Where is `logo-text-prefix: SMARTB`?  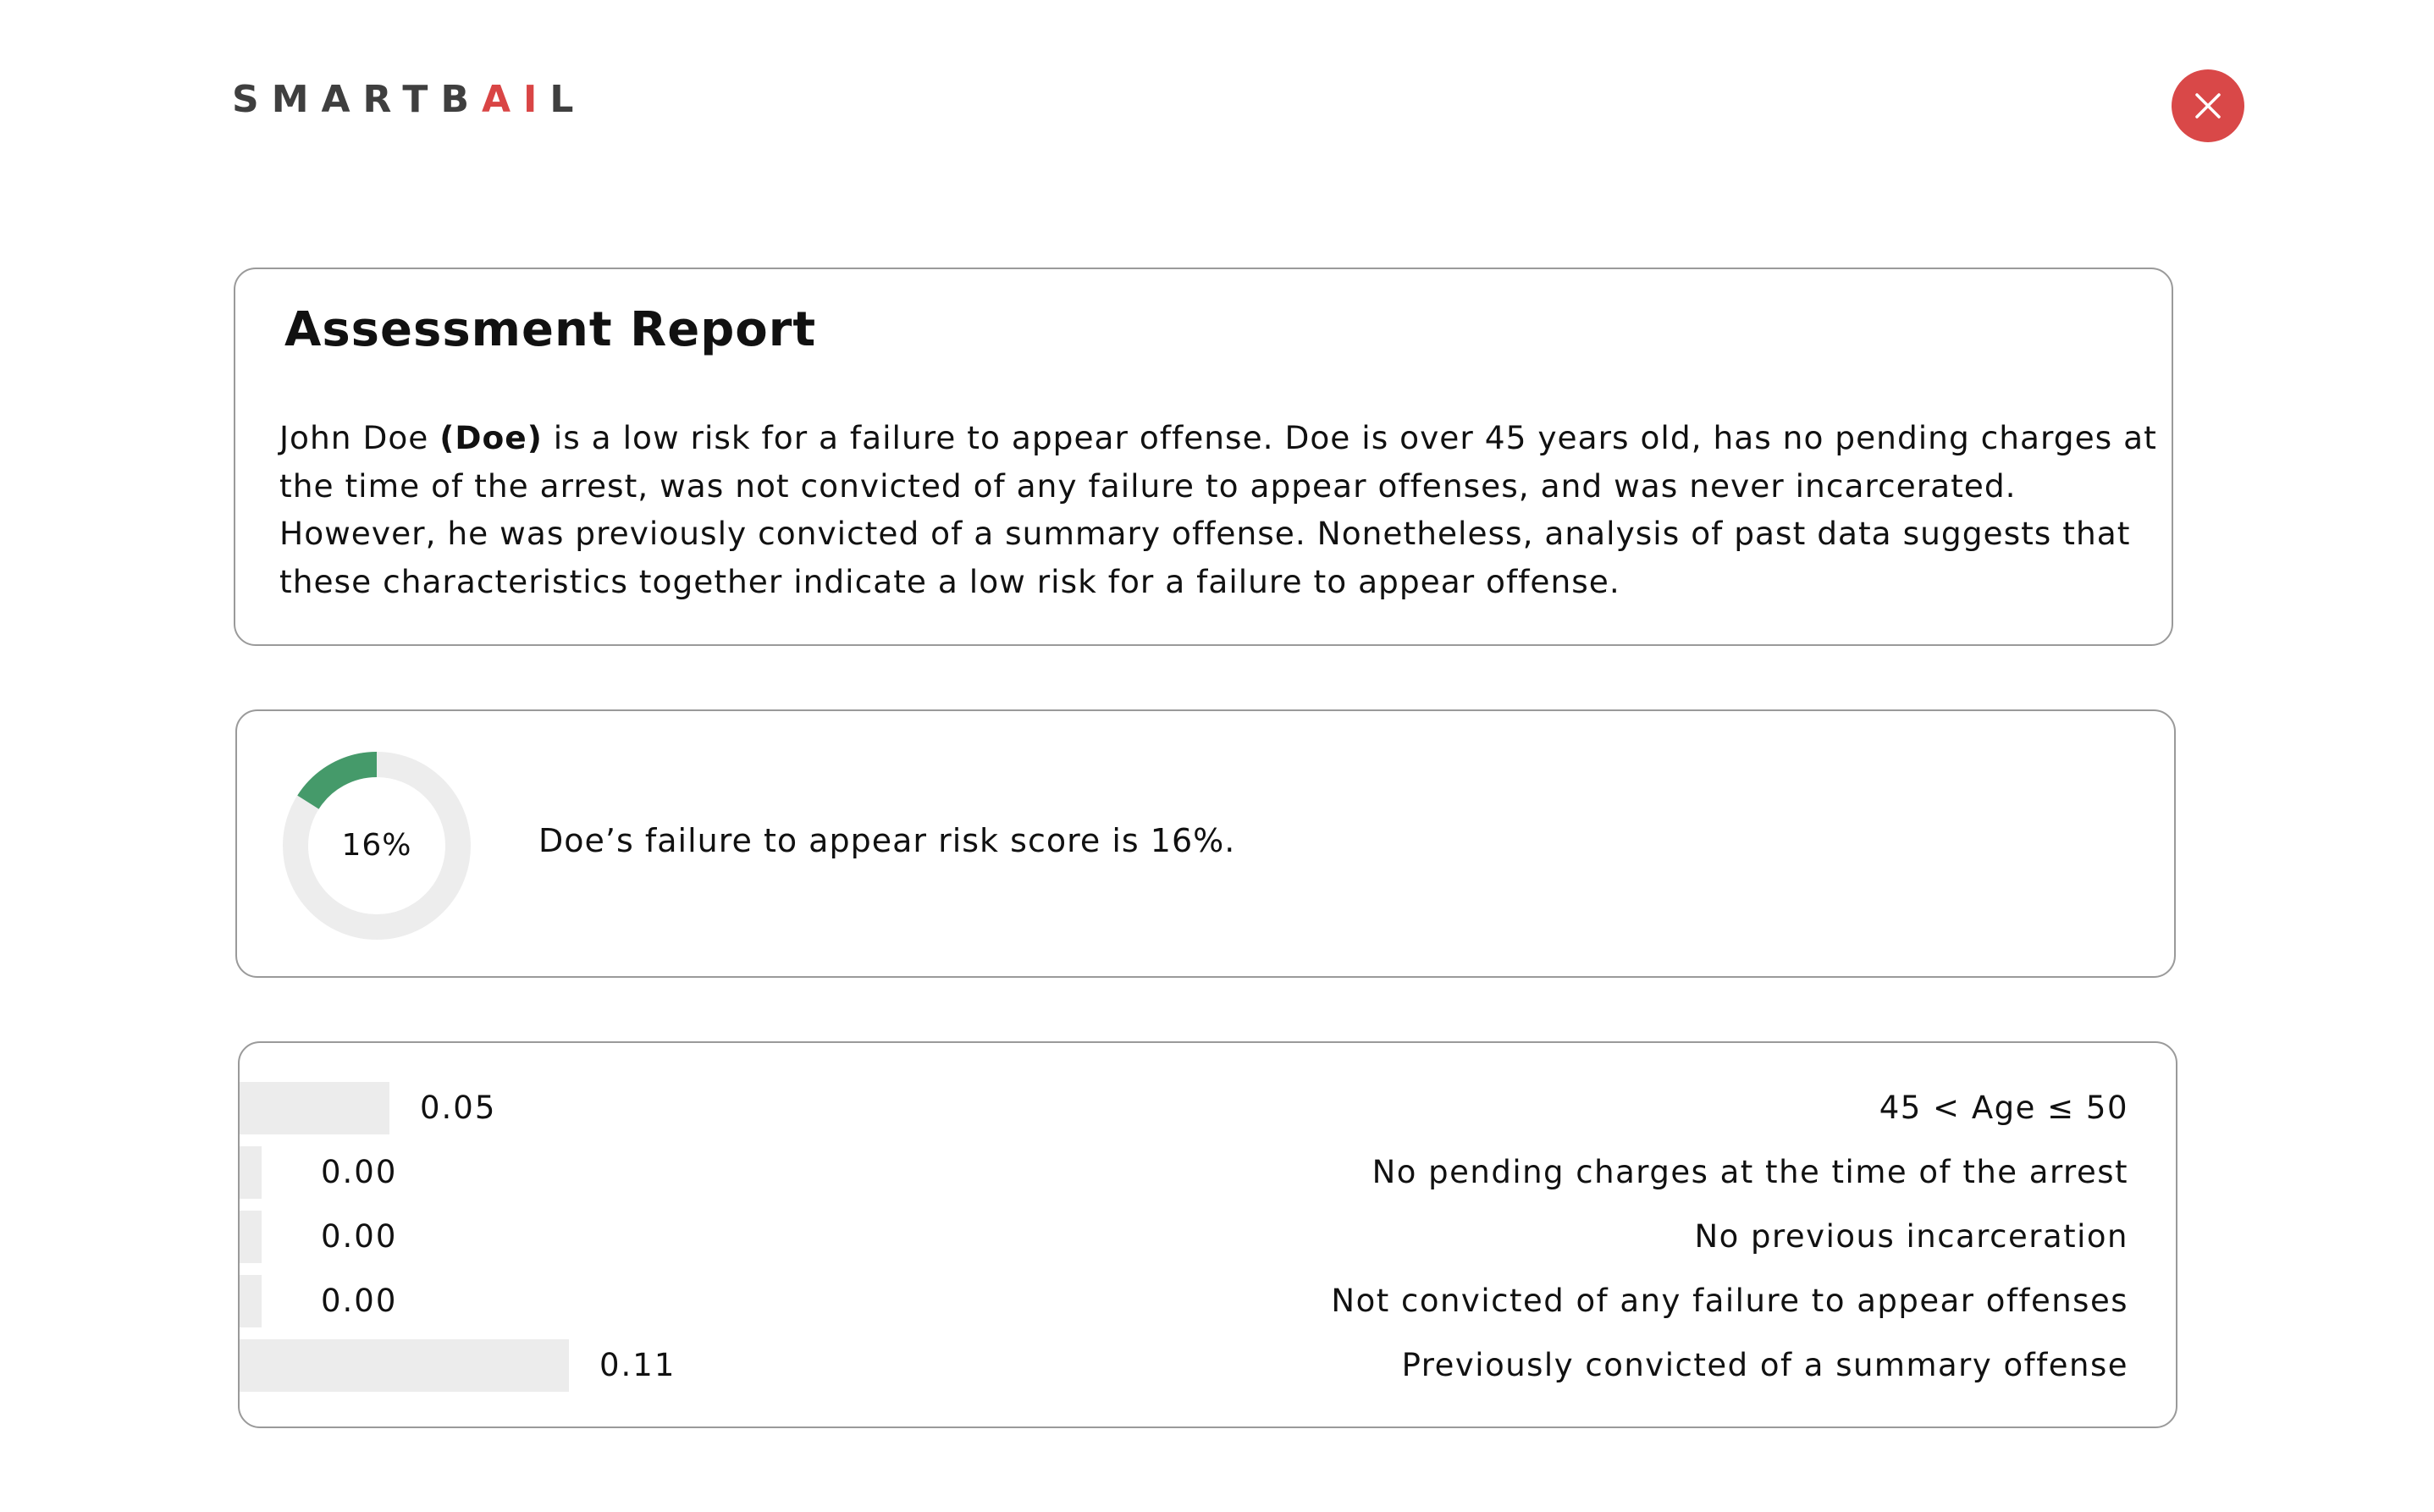 logo-text-prefix: SMARTB is located at coordinates (357, 99).